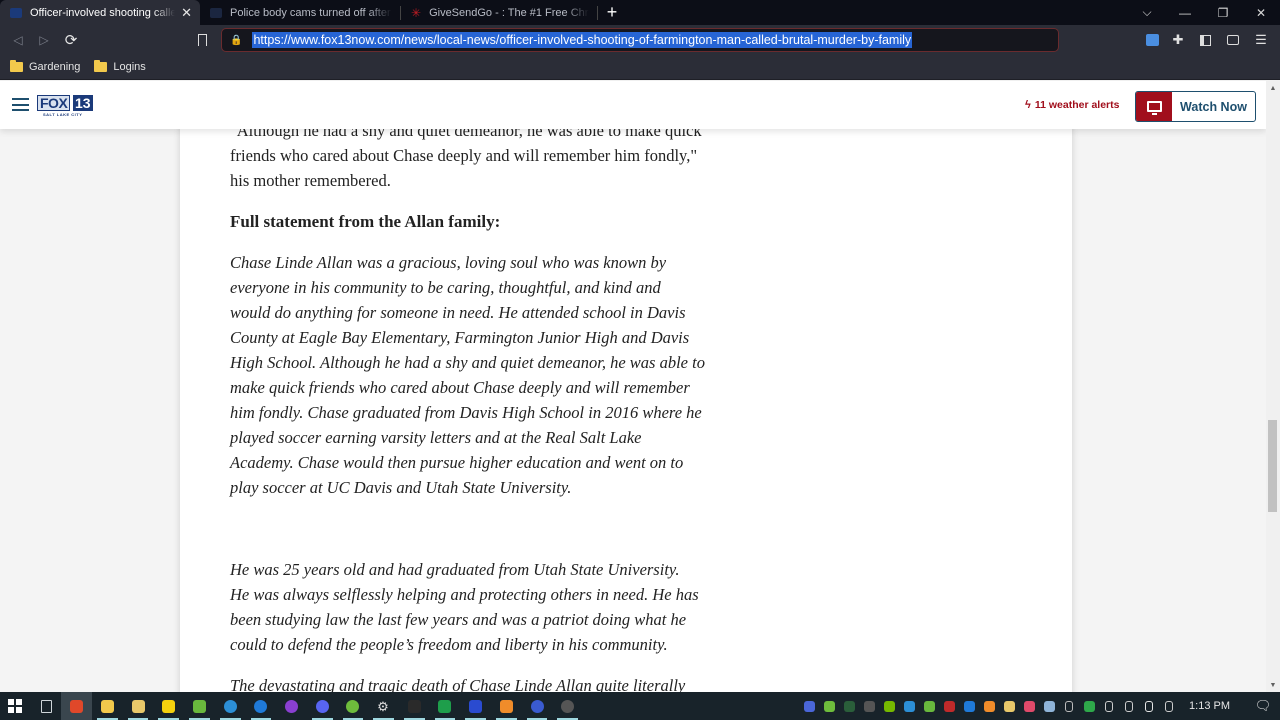  What do you see at coordinates (640, 67) in the screenshot?
I see `bookmarks-bar: Gardening Logins` at bounding box center [640, 67].